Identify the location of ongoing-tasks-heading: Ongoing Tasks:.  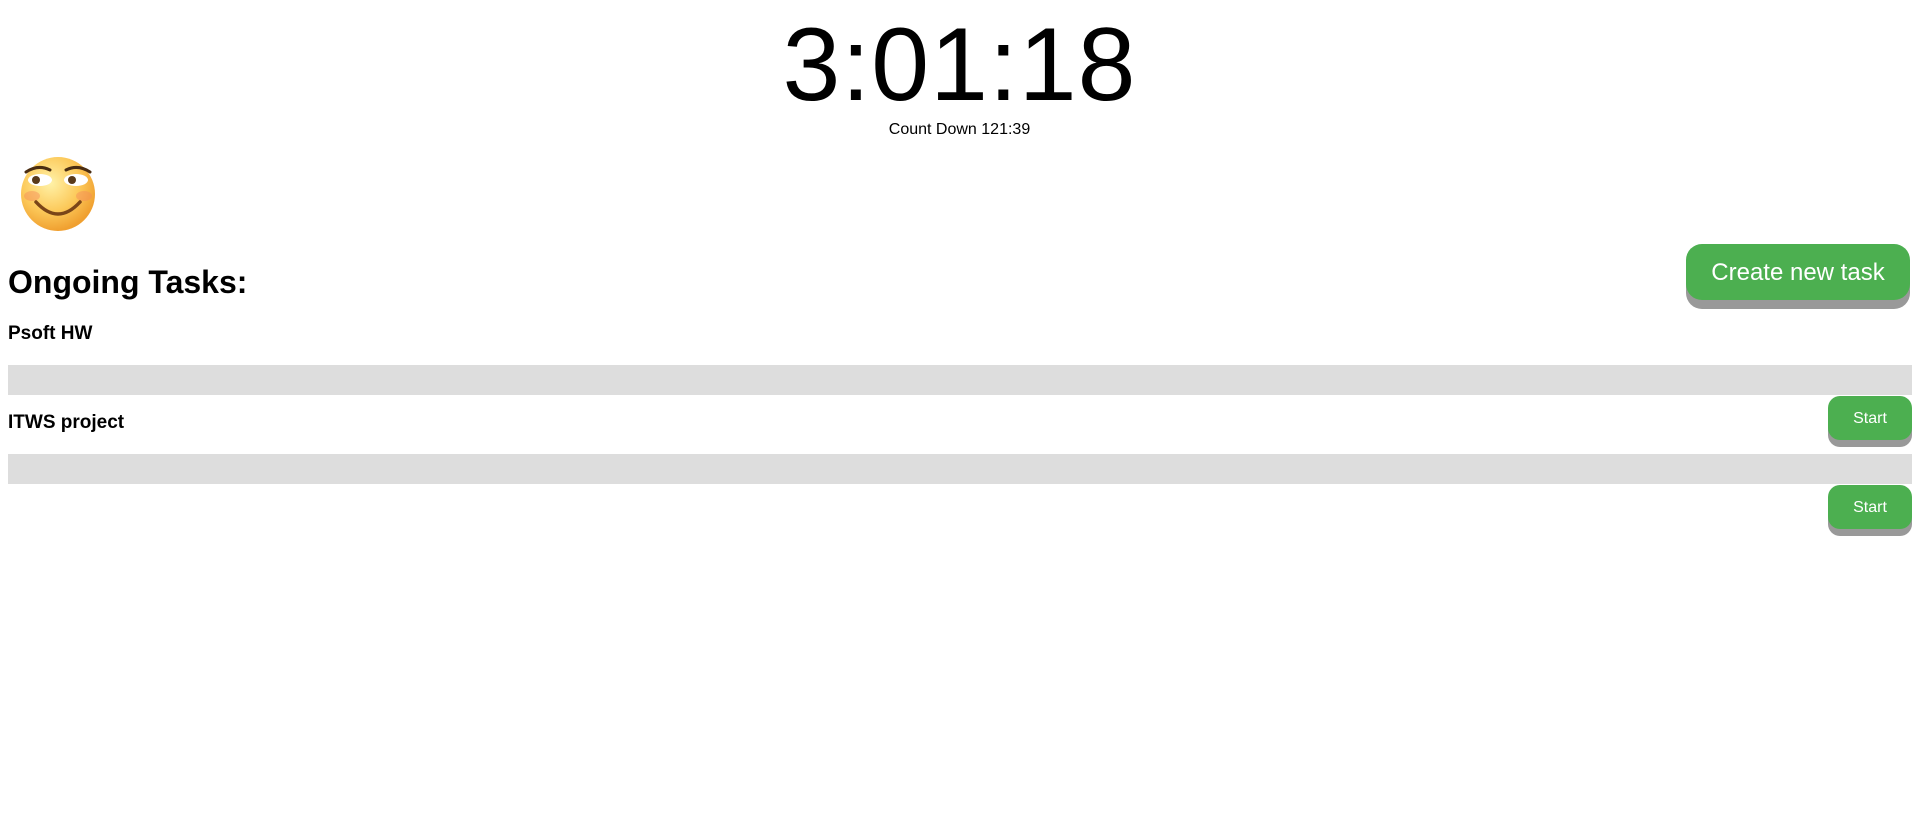
(128, 282).